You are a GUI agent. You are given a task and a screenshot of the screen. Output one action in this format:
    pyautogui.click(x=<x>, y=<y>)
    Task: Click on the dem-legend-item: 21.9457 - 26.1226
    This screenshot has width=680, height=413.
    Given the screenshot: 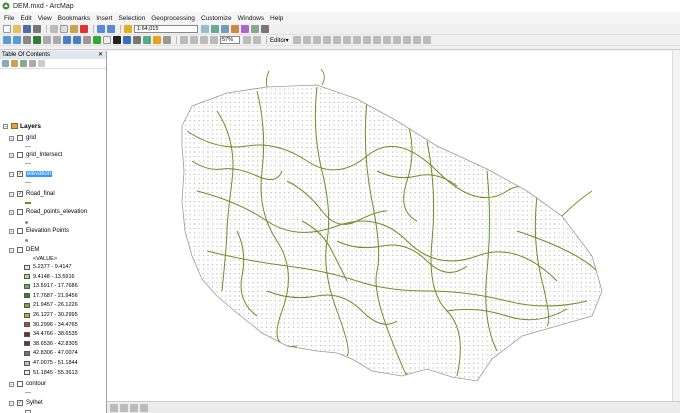 What is the action you would take?
    pyautogui.click(x=51, y=305)
    